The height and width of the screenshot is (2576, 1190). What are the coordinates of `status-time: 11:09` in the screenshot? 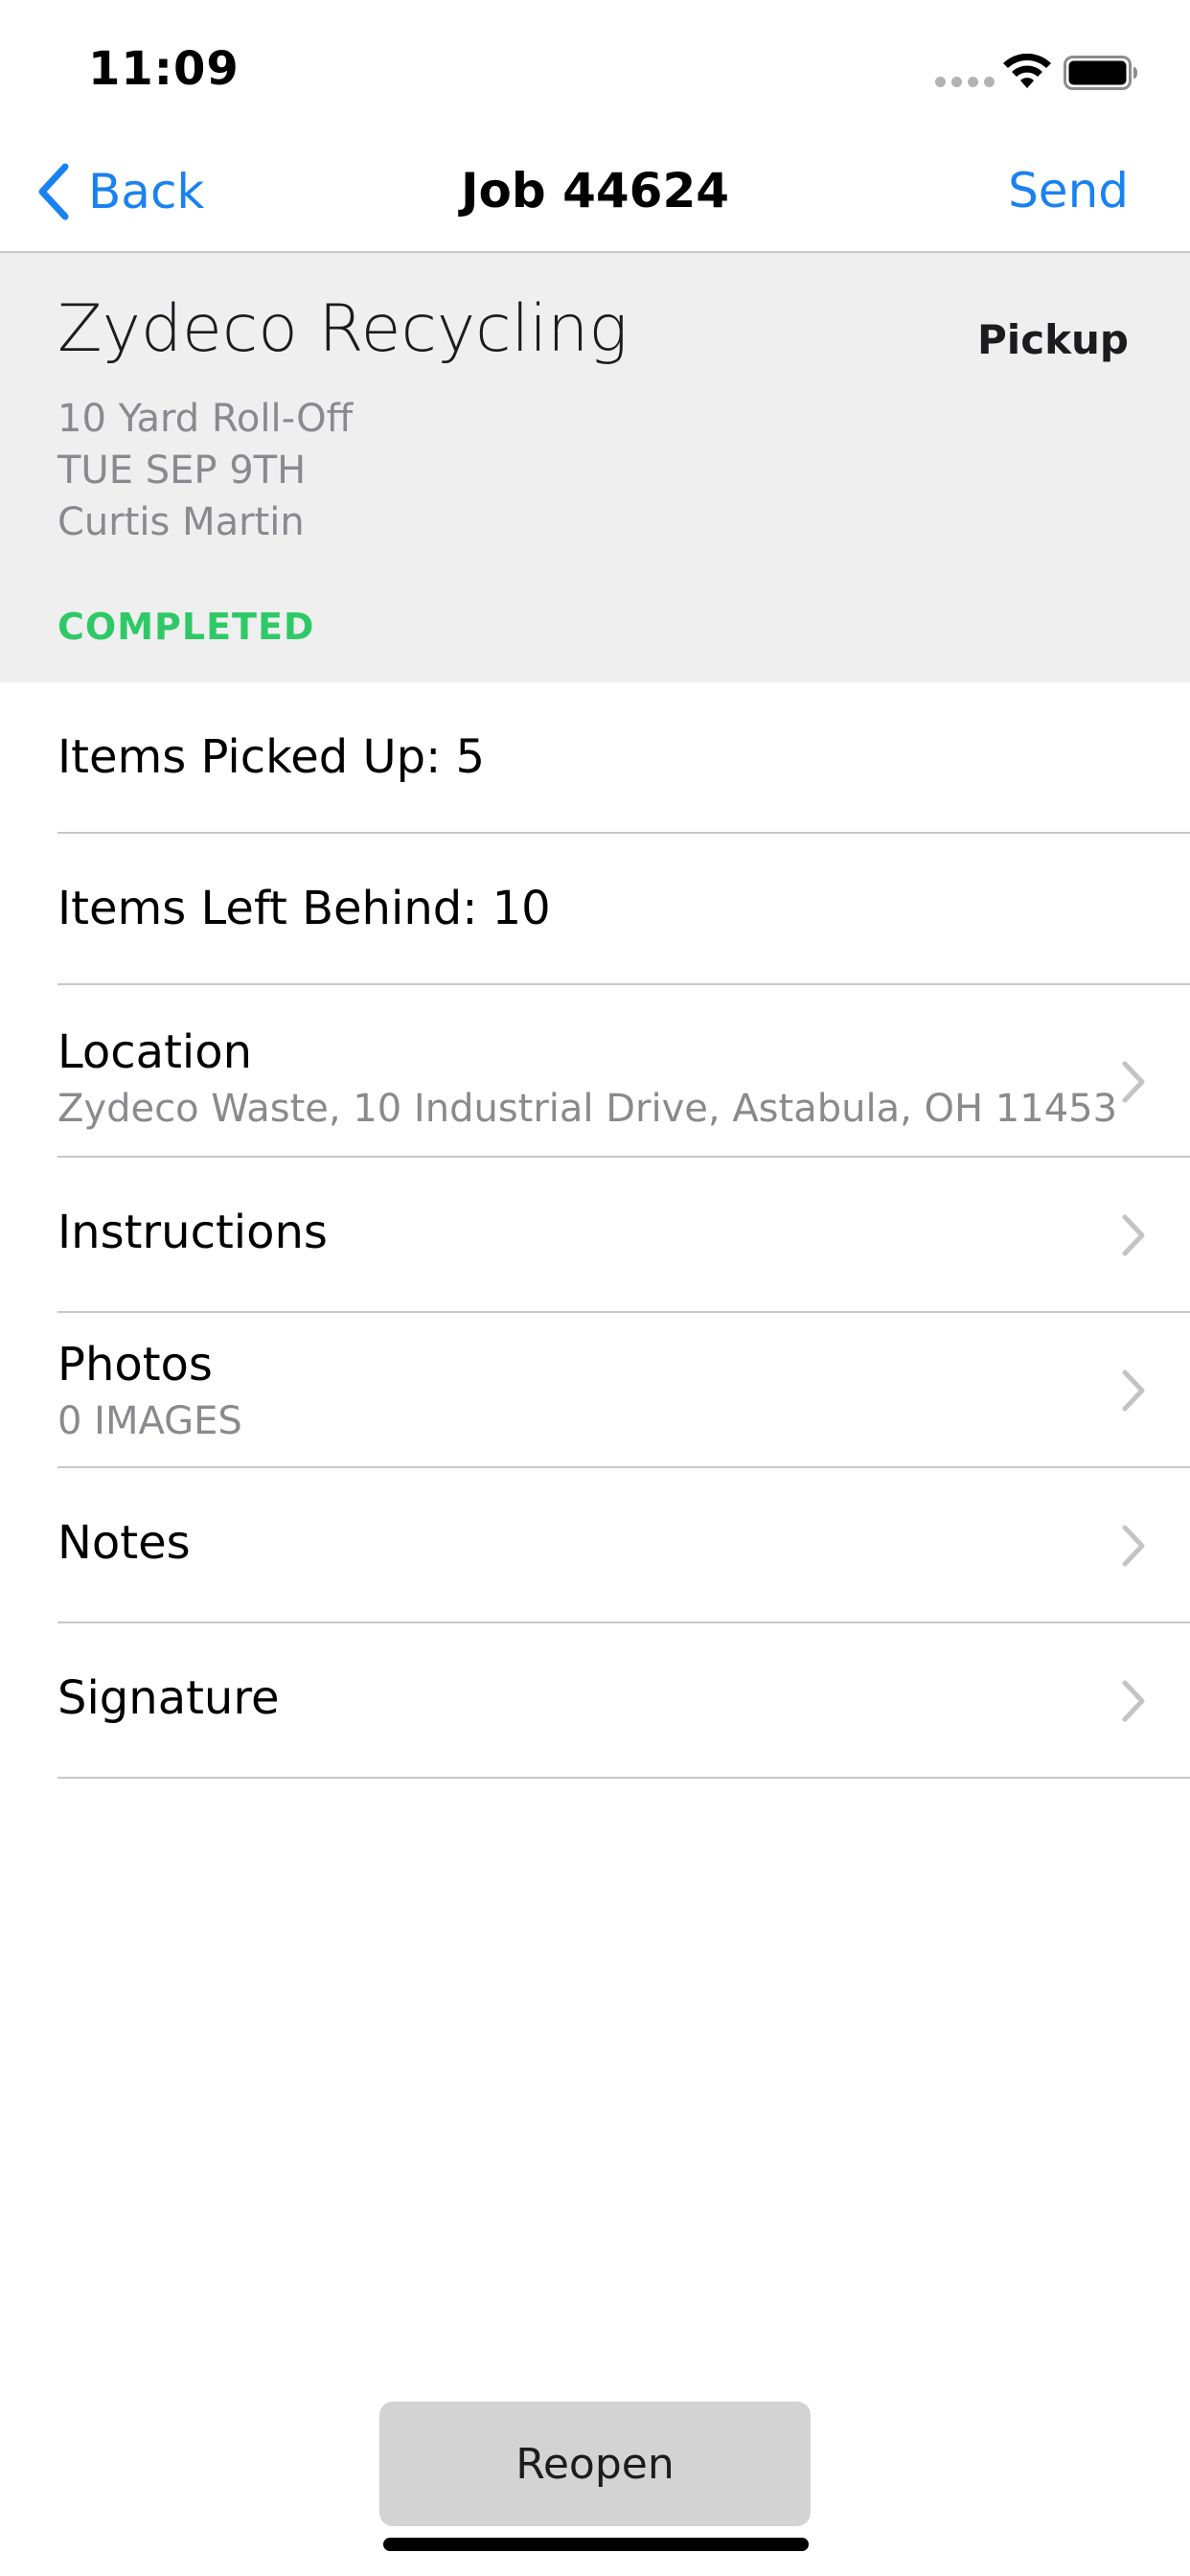 It's located at (164, 69).